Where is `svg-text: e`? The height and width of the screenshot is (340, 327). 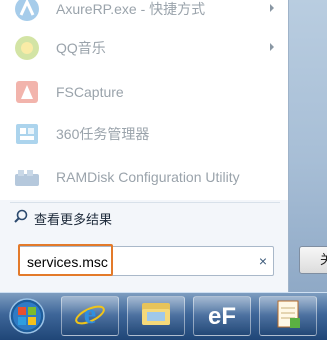
svg-text: e is located at coordinates (90, 314).